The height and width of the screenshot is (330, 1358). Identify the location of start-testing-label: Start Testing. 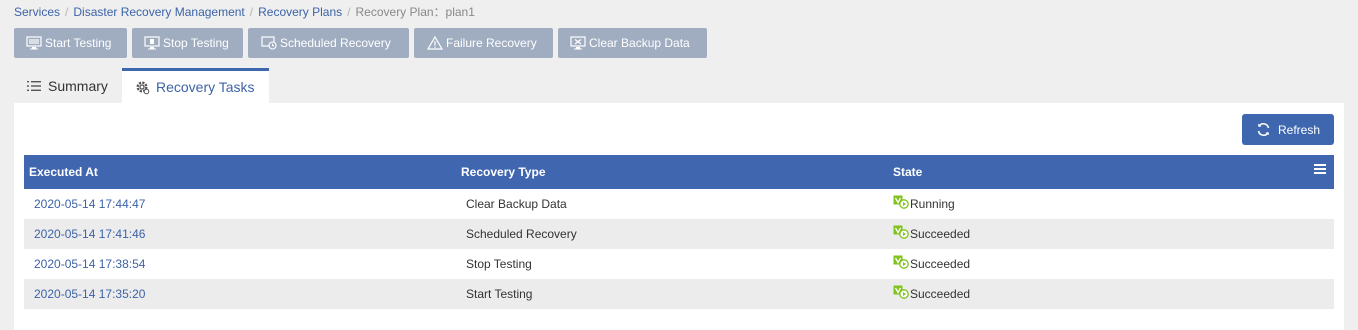
(78, 43).